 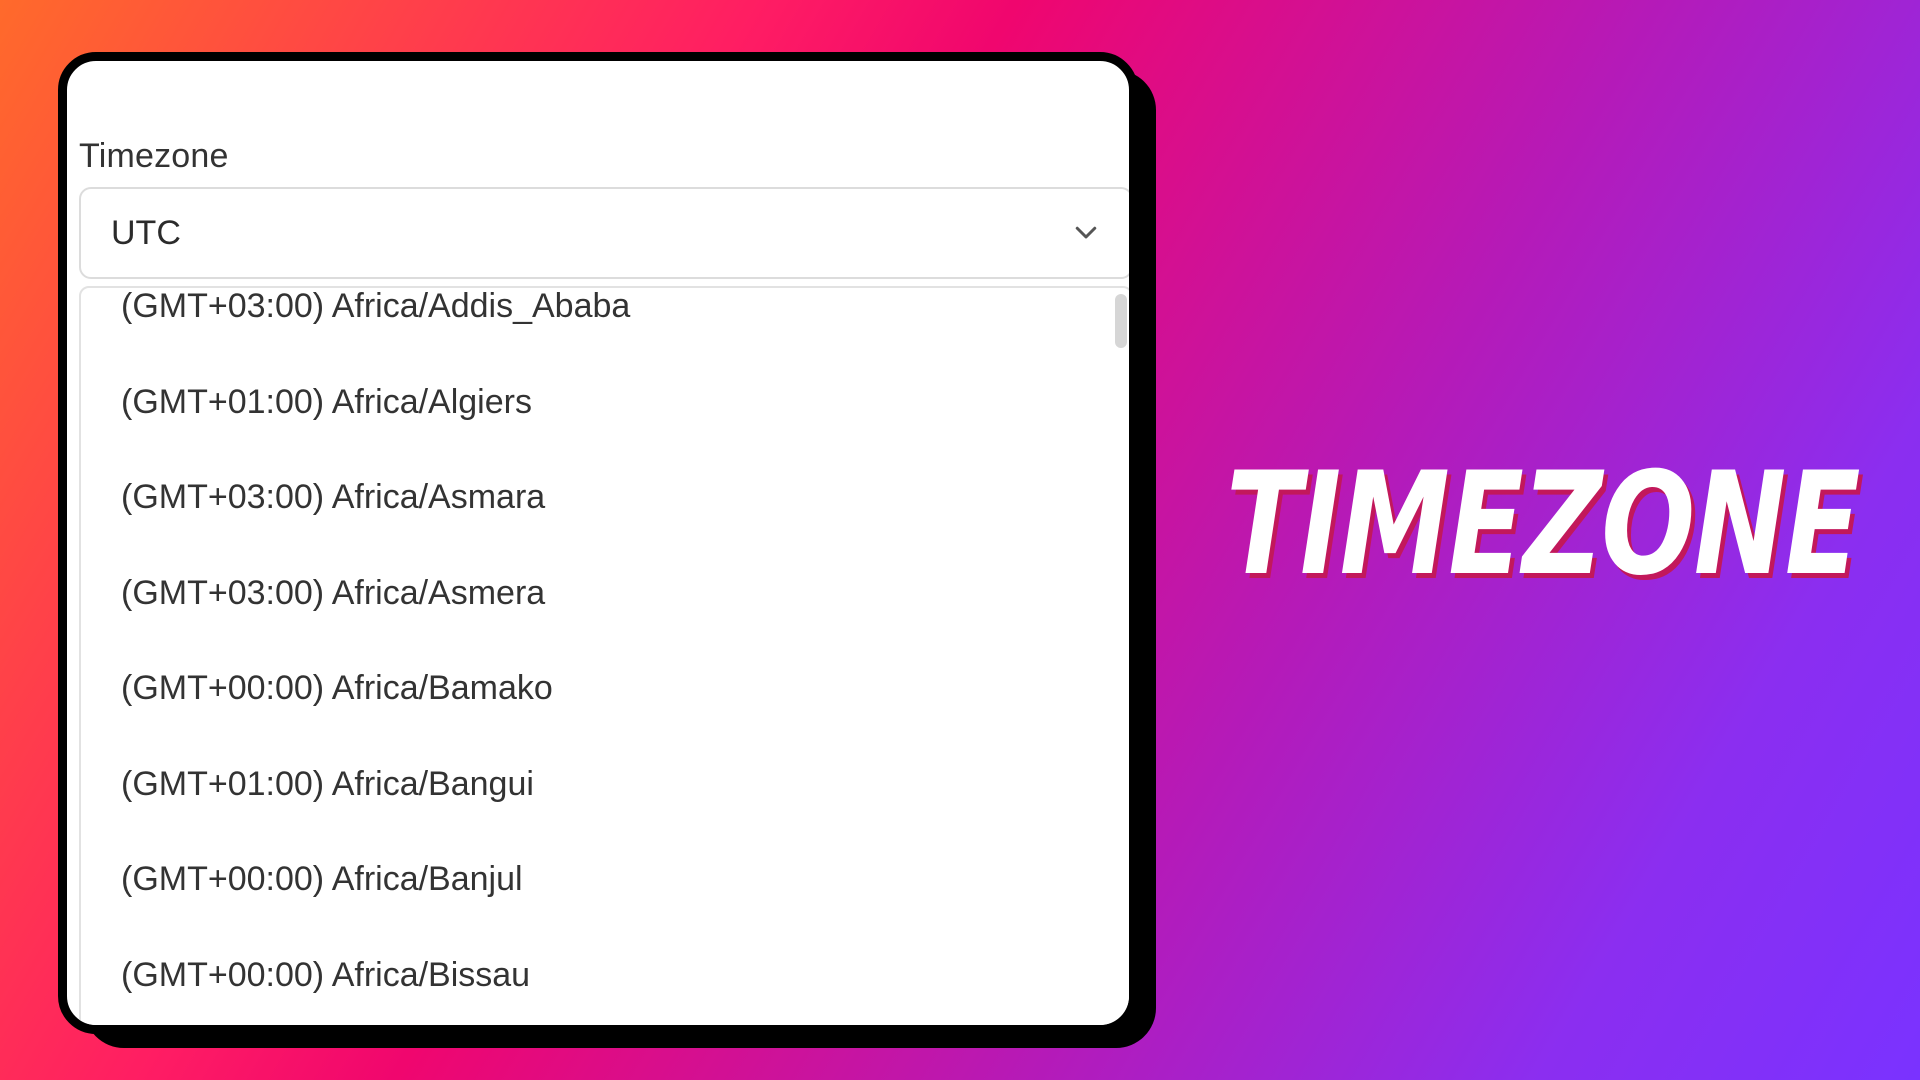 What do you see at coordinates (604, 233) in the screenshot?
I see `timezone-select: UTC` at bounding box center [604, 233].